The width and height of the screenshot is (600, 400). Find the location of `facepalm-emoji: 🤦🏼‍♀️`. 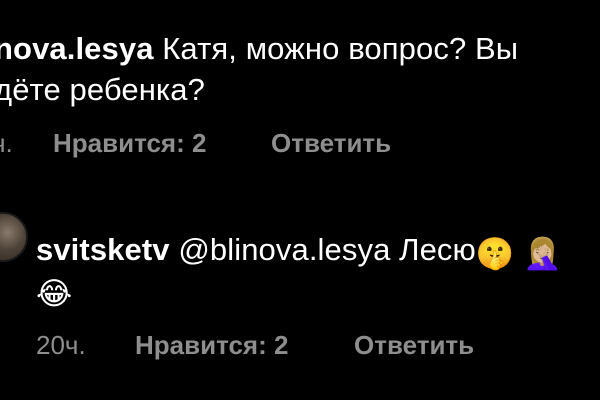

facepalm-emoji: 🤦🏼‍♀️ is located at coordinates (543, 253).